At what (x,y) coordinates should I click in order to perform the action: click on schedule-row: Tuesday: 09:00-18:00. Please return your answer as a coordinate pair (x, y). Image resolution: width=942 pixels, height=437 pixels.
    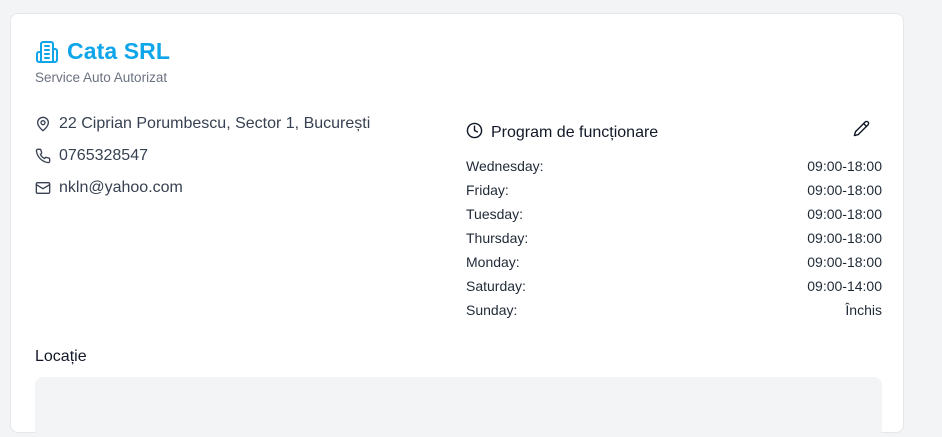
    Looking at the image, I should click on (674, 217).